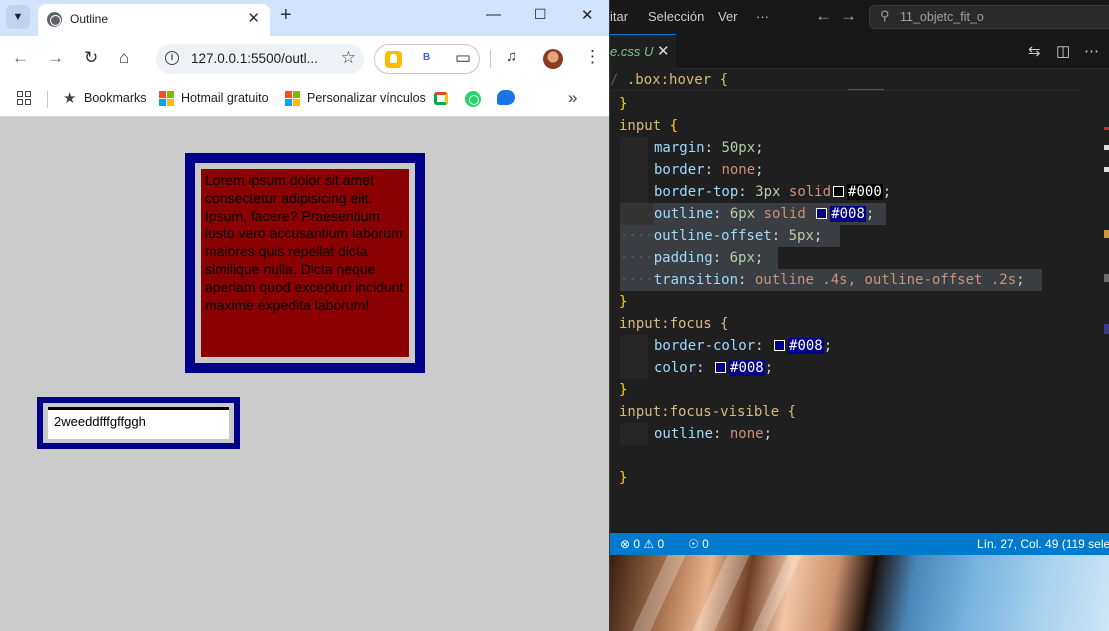 This screenshot has width=1109, height=631. I want to click on tab-search-button: ▼, so click(18, 17).